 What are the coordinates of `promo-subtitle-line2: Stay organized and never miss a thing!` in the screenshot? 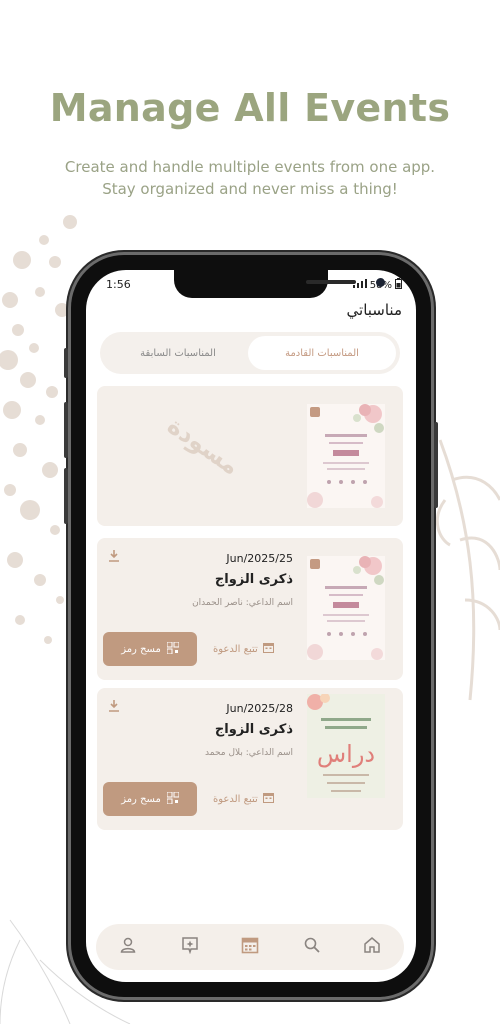 It's located at (250, 189).